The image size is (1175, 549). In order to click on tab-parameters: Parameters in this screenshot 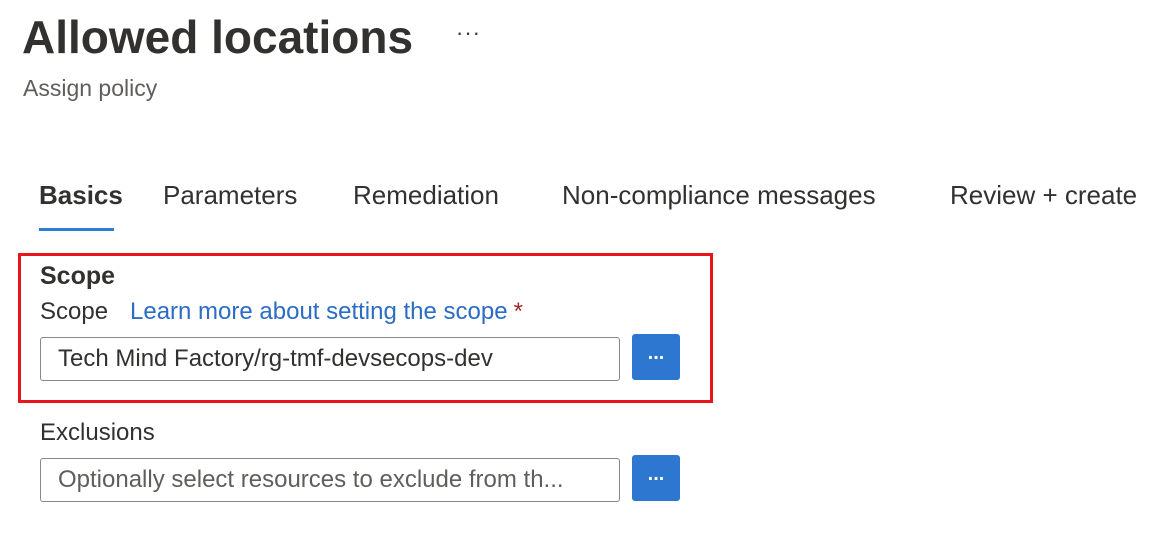, I will do `click(230, 195)`.